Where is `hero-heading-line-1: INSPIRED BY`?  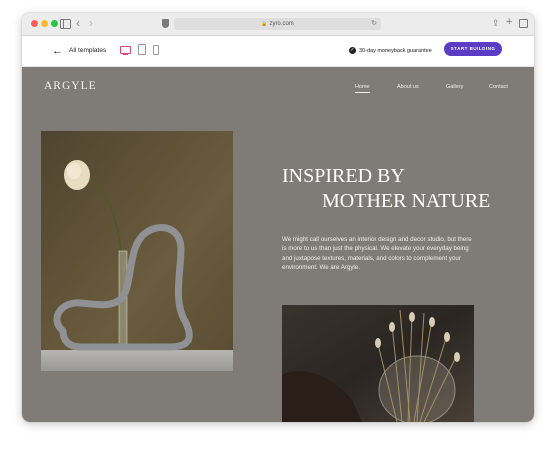 hero-heading-line-1: INSPIRED BY is located at coordinates (343, 176).